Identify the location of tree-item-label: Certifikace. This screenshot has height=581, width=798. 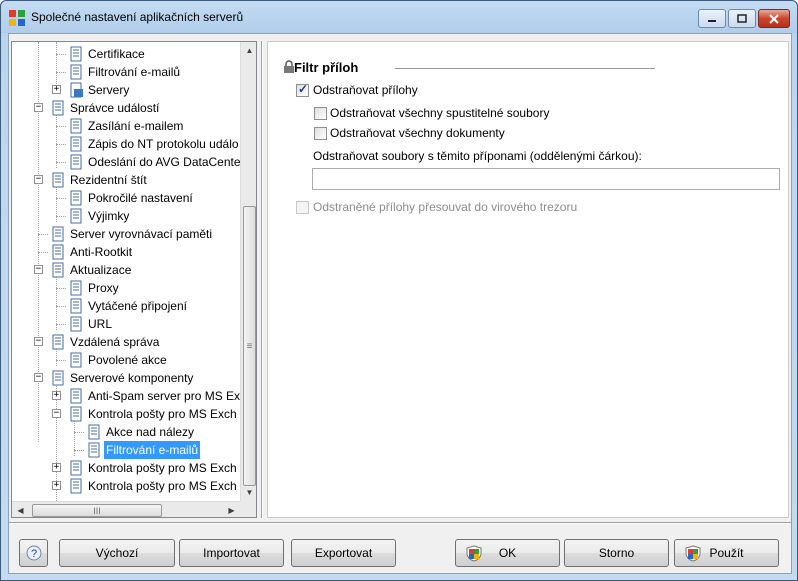
(116, 54).